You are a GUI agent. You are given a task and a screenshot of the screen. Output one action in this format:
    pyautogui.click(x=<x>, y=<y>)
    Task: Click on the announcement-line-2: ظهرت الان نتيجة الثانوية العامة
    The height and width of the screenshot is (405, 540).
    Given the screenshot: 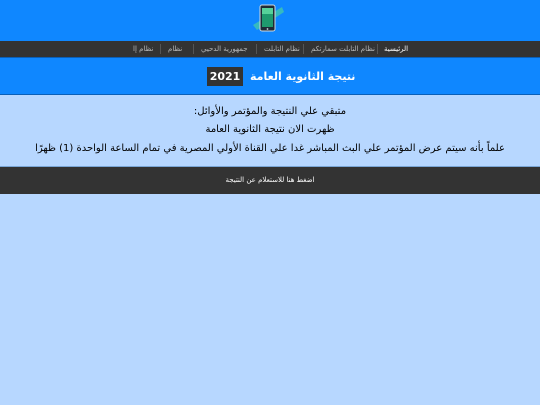 What is the action you would take?
    pyautogui.click(x=270, y=129)
    